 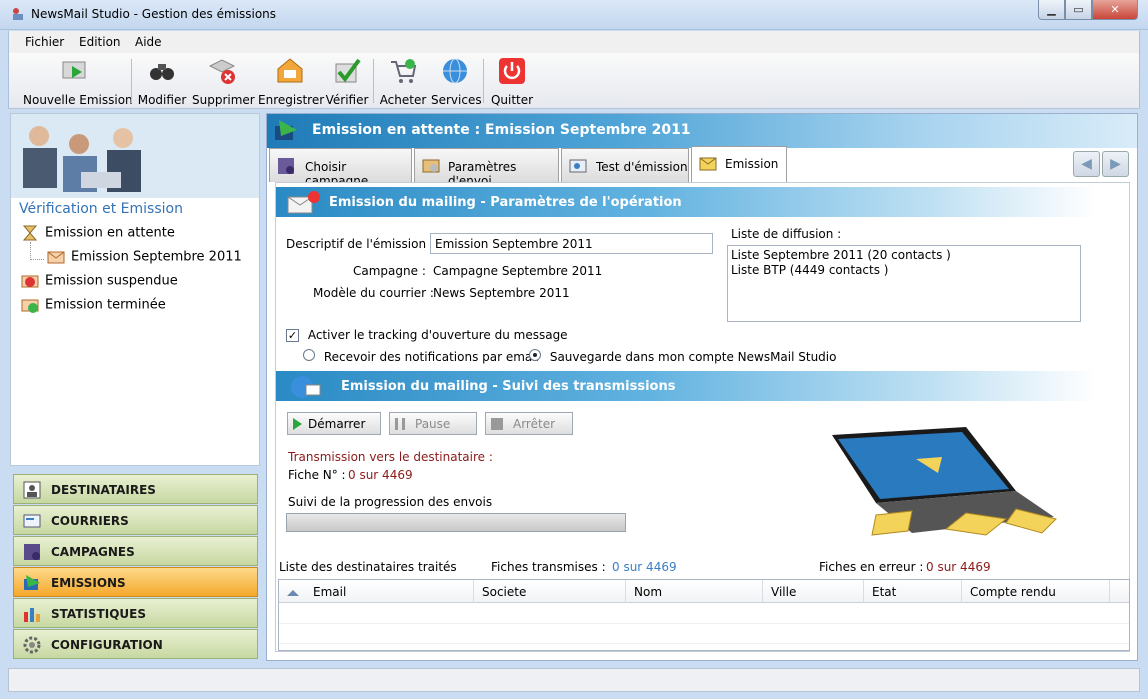 I want to click on list-item: Liste Septembre 2011 (20 contacts ), so click(x=904, y=255).